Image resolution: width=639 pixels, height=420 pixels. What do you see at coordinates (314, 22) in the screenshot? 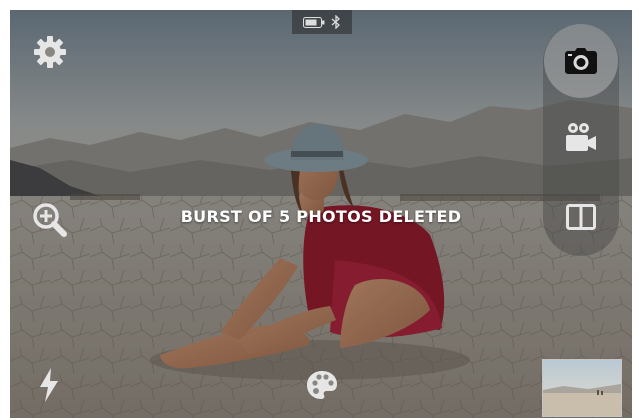
I see `battery-icon` at bounding box center [314, 22].